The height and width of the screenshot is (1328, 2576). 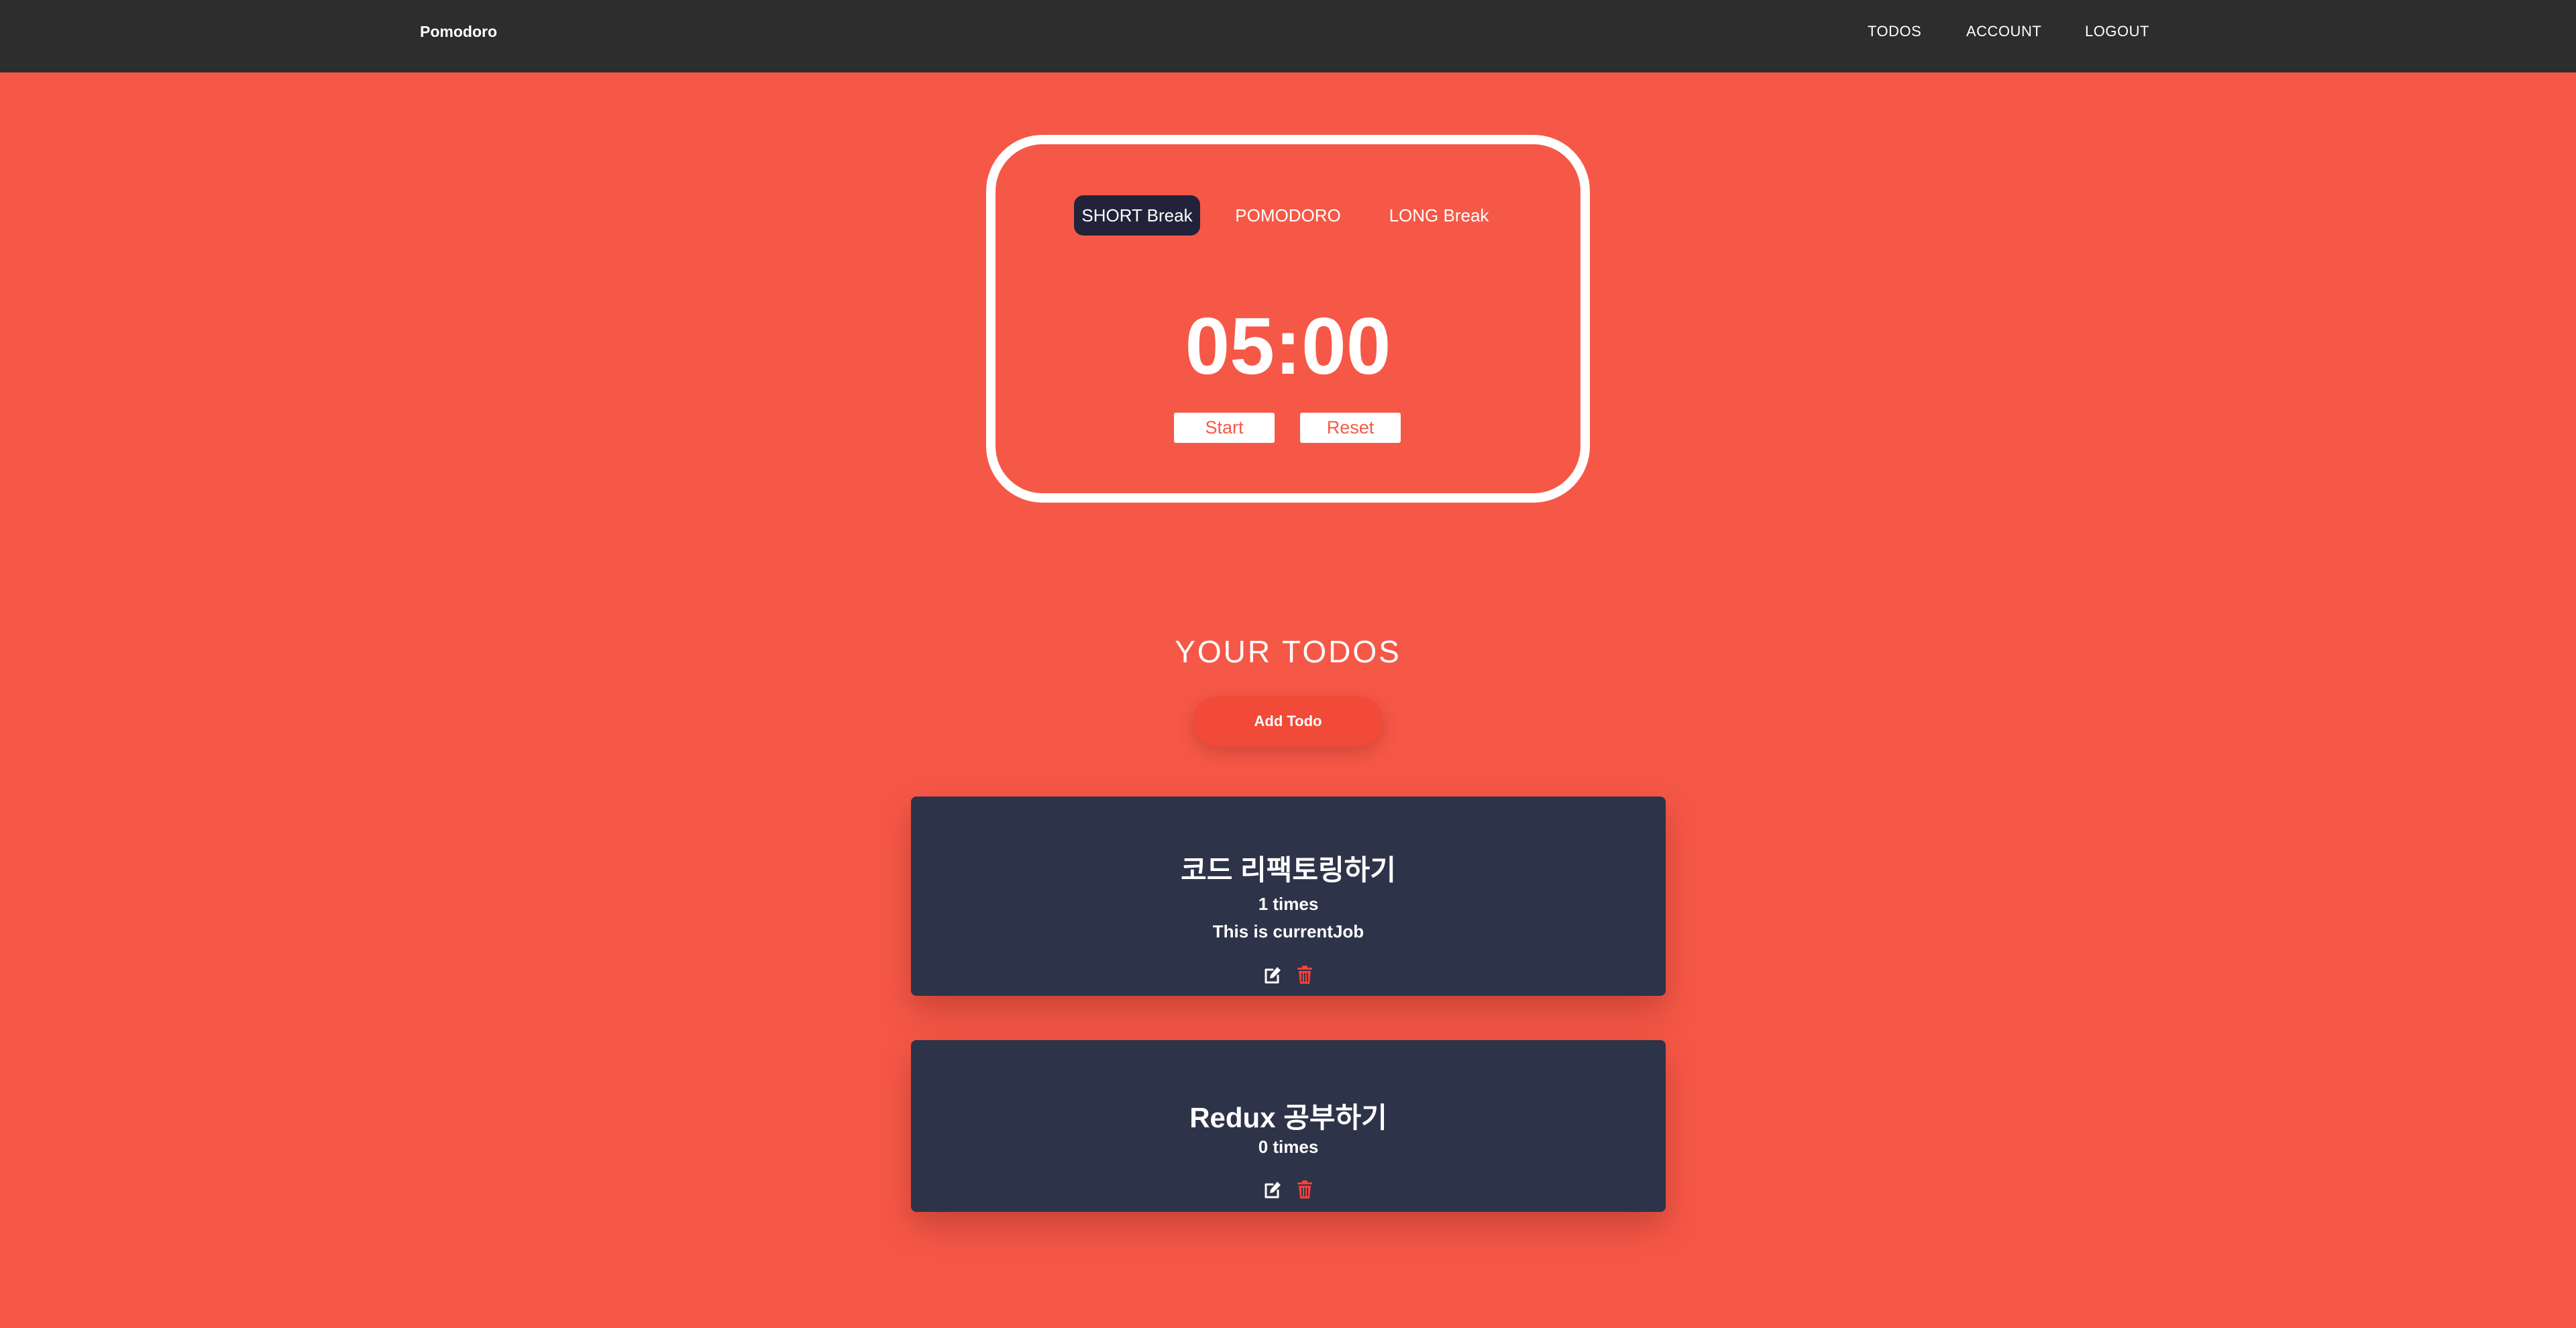 What do you see at coordinates (1288, 215) in the screenshot?
I see `pomodoro-tab: POMODORO` at bounding box center [1288, 215].